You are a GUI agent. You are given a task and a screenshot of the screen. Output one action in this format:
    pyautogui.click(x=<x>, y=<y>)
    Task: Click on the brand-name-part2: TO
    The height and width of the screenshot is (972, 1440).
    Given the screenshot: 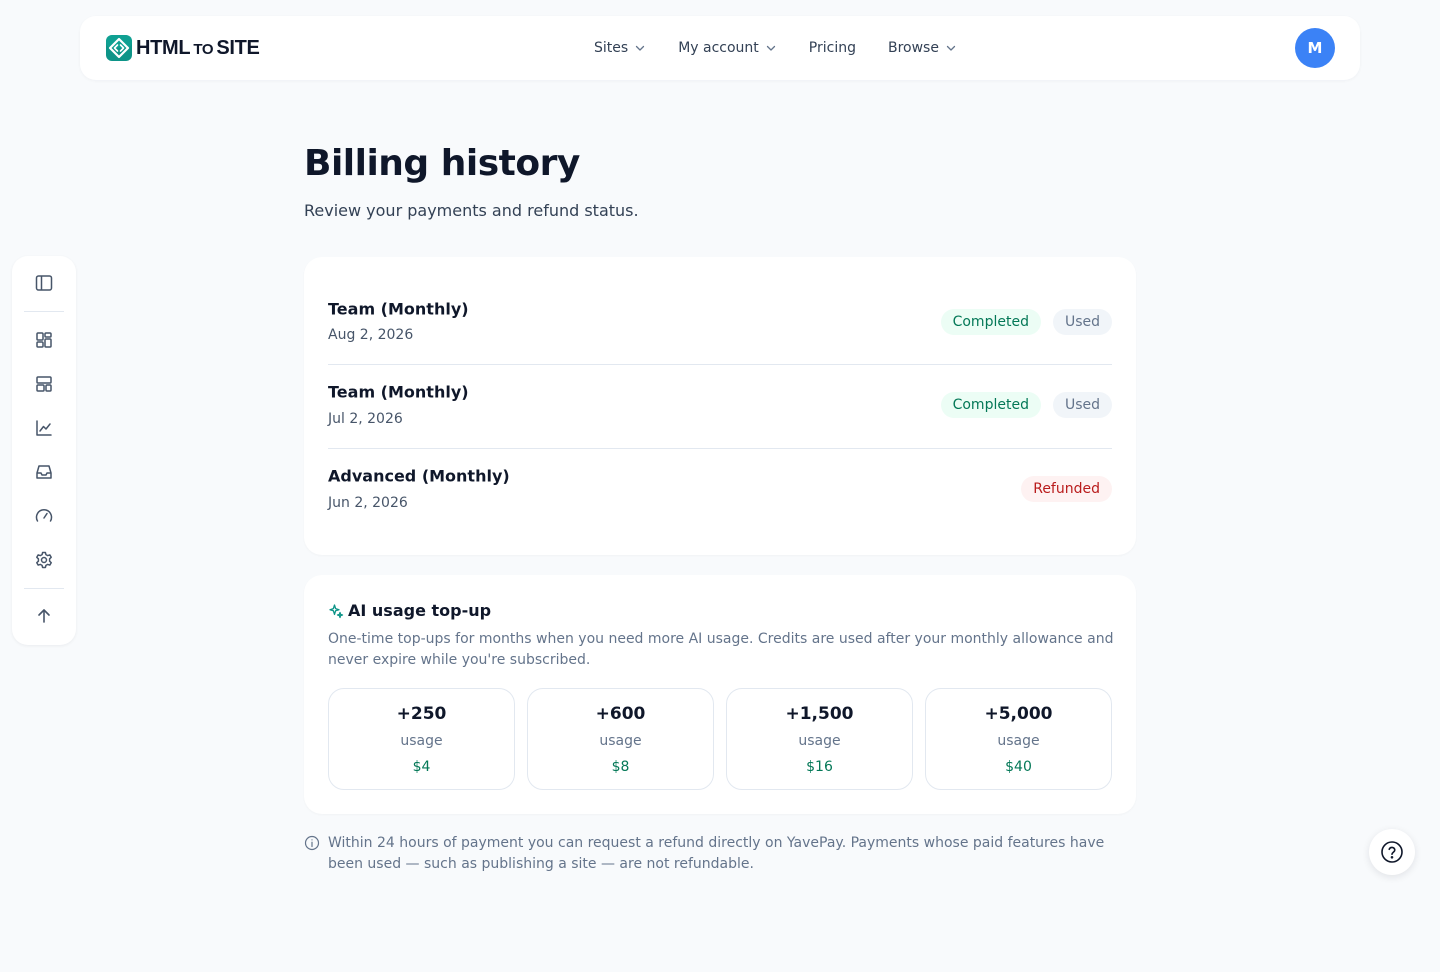 What is the action you would take?
    pyautogui.click(x=203, y=49)
    